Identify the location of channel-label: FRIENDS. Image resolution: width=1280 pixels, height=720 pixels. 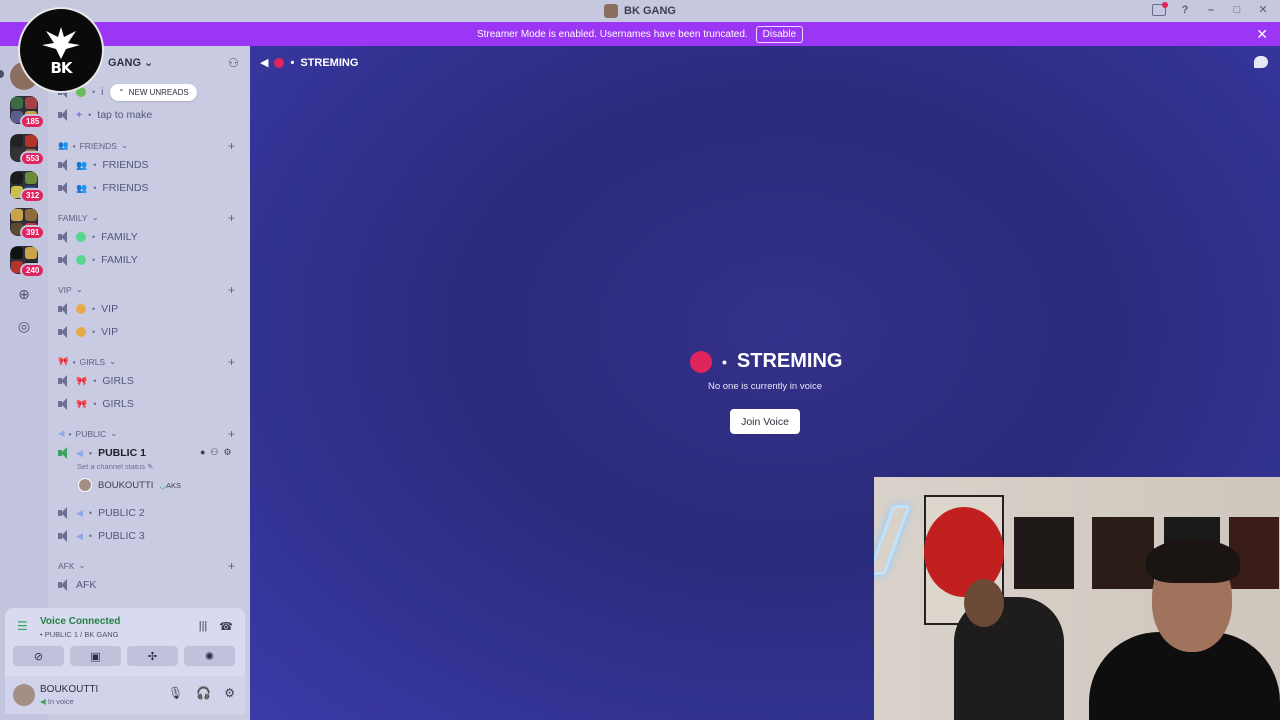
(125, 165).